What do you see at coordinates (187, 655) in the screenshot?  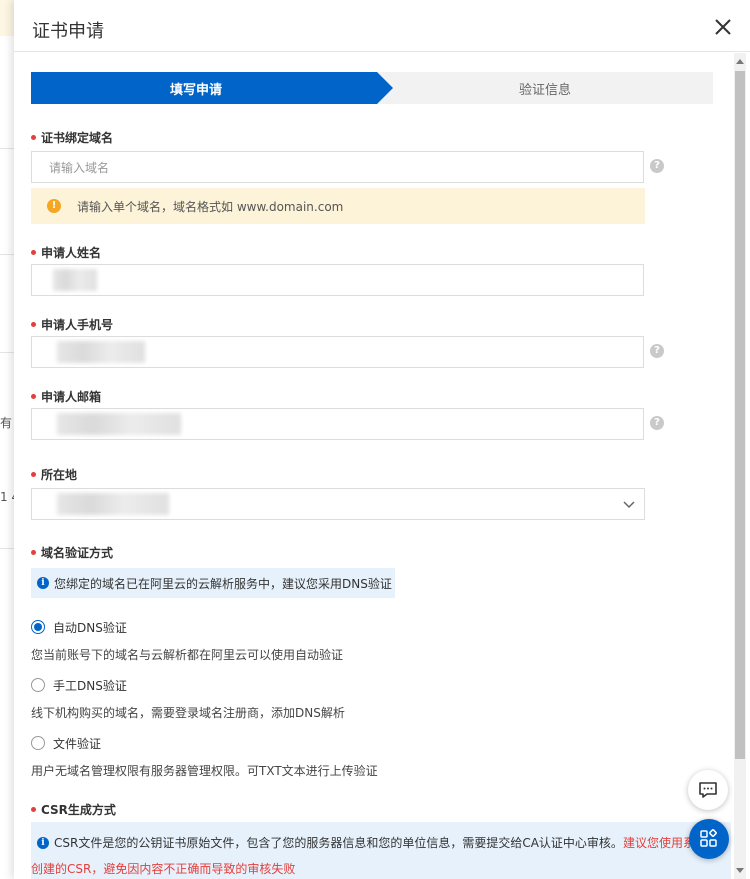 I see `auto-dns-desc: 您当前账号下的域名与云解析都在阿里云可以使用自动验证` at bounding box center [187, 655].